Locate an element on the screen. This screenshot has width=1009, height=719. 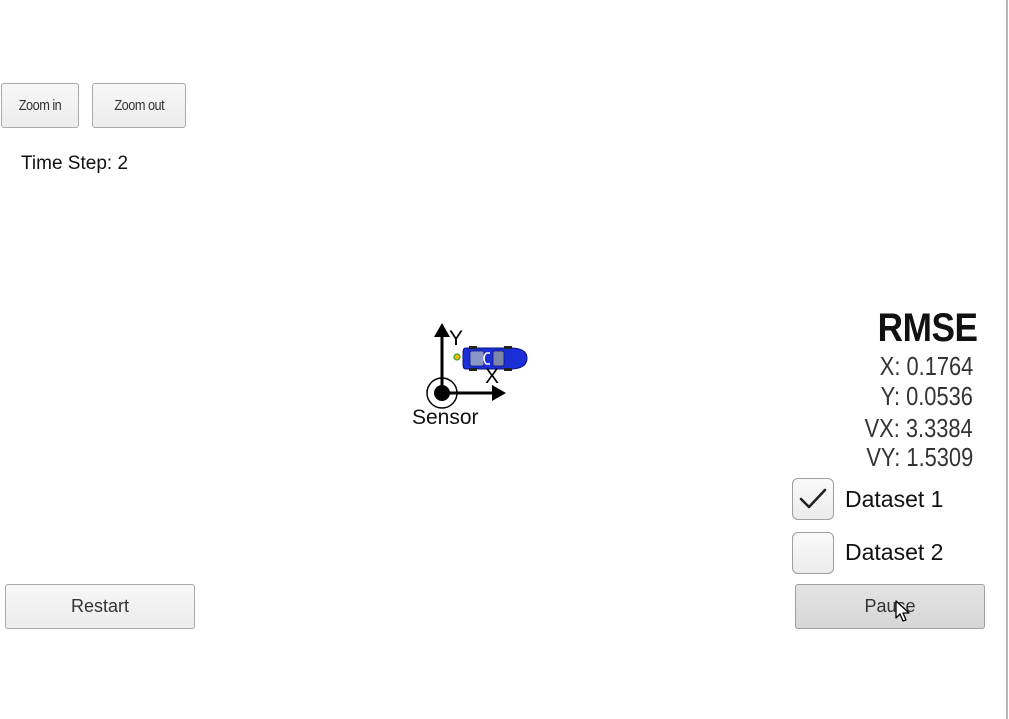
x-axis-label: X is located at coordinates (492, 376).